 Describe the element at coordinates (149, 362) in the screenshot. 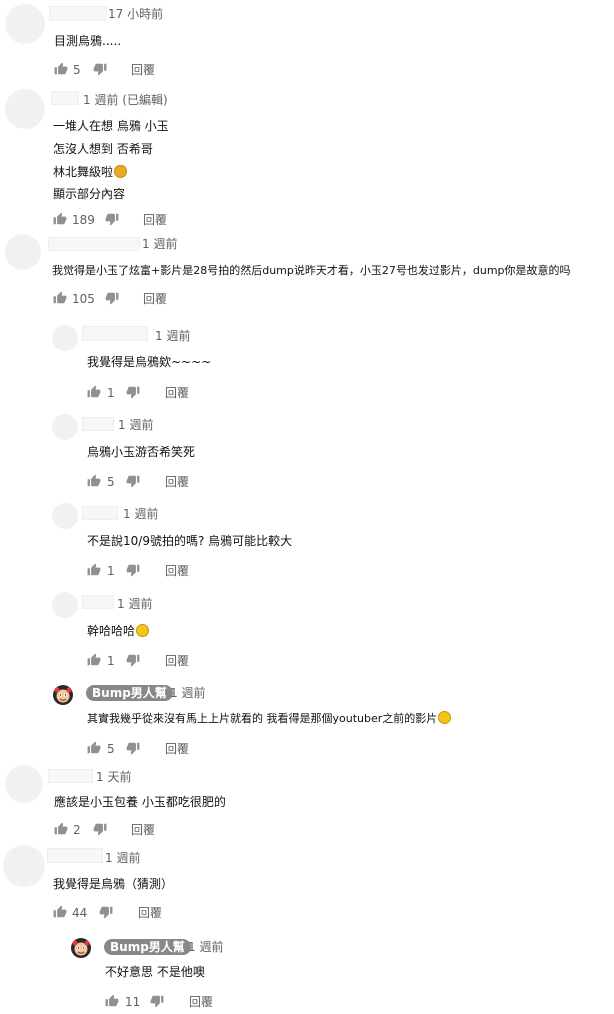

I see `comment-text: 我覺得是烏鴉欸~~~~` at that location.